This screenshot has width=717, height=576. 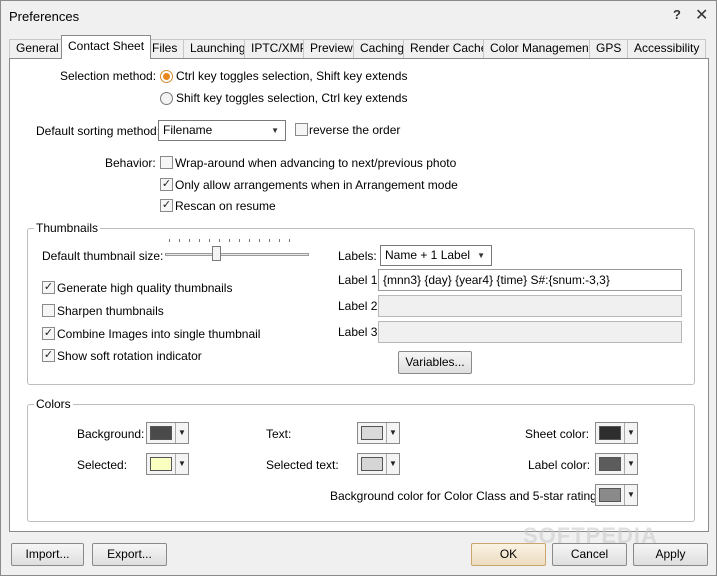 I want to click on selected-text-color-label: Selected text:, so click(x=302, y=465).